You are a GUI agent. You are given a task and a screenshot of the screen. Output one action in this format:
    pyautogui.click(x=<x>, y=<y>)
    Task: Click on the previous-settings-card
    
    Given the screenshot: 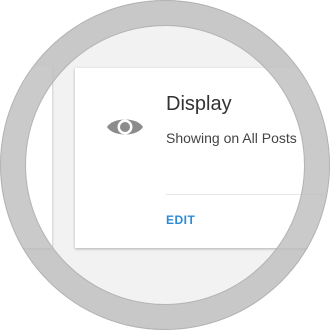 What is the action you would take?
    pyautogui.click(x=26, y=157)
    